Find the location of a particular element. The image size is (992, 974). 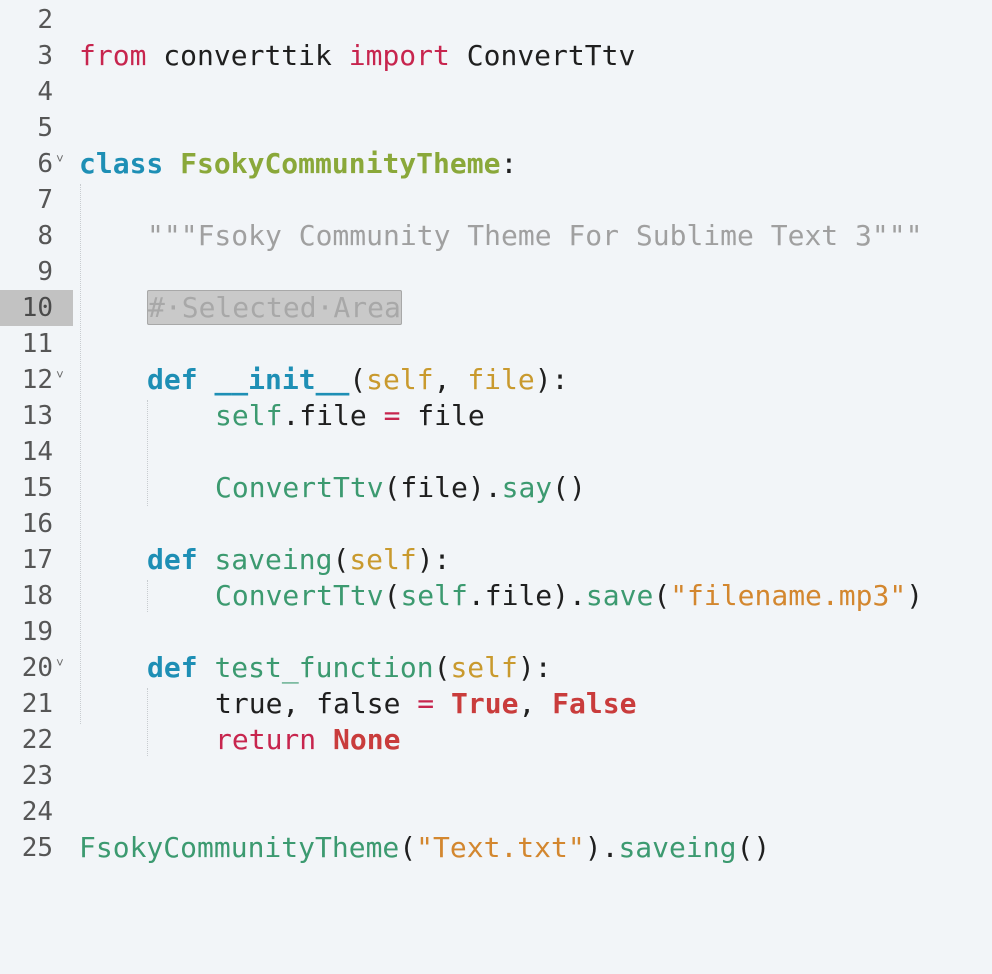

line-number: 5 is located at coordinates (45, 128).